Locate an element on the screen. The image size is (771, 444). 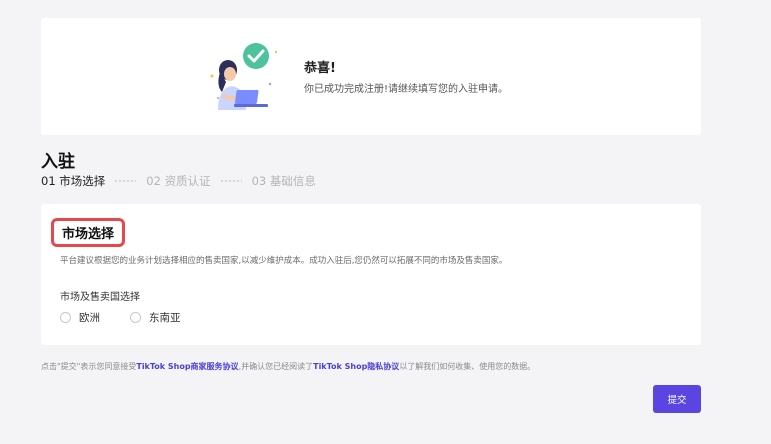
radio-button-southeast-asia is located at coordinates (135, 317).